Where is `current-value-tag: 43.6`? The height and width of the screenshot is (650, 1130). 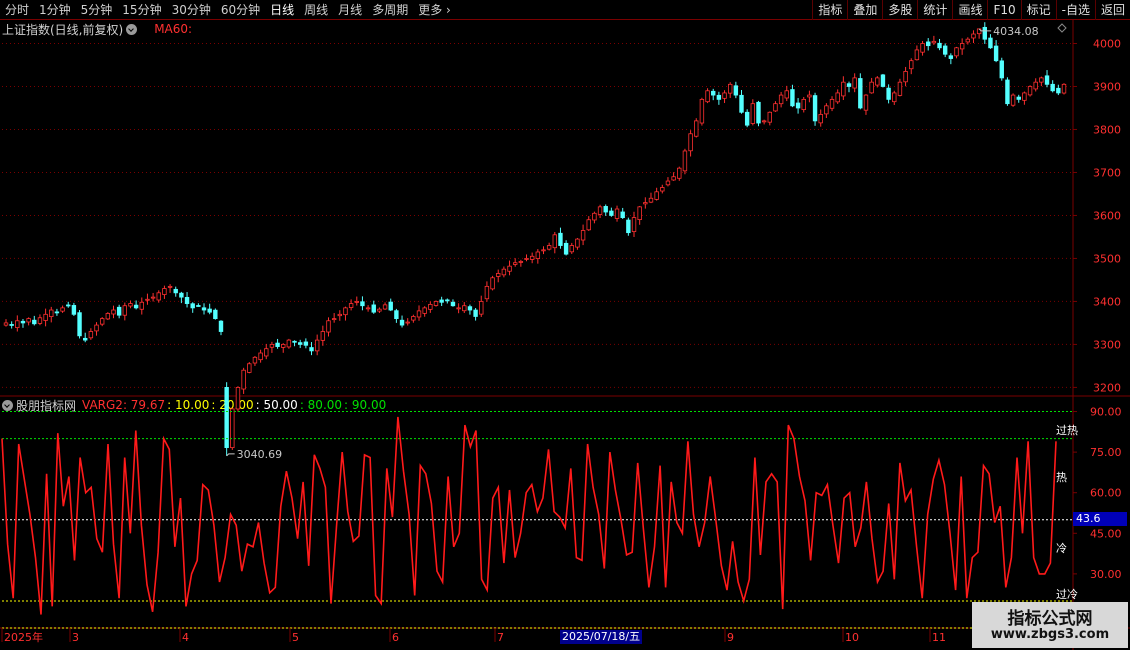
current-value-tag: 43.6 is located at coordinates (1100, 519).